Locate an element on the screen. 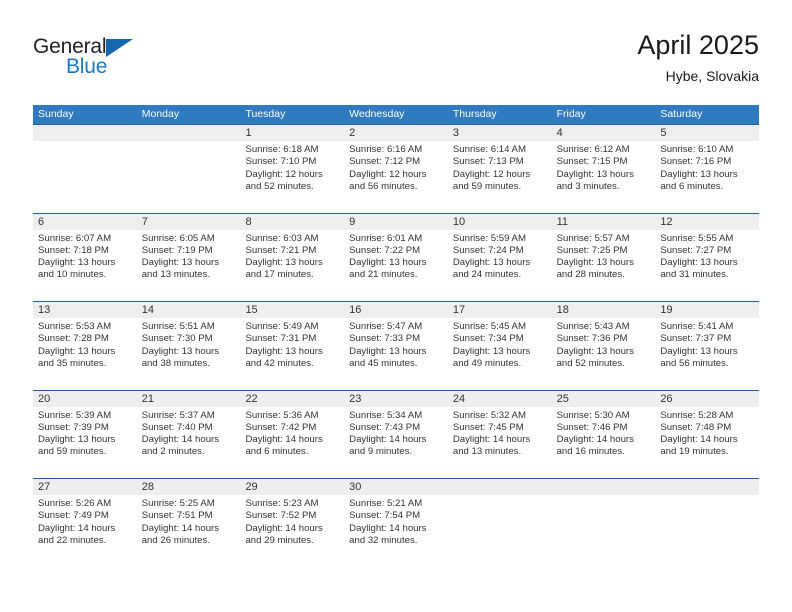 This screenshot has width=792, height=612. day-detail-line: and 16 minutes. is located at coordinates (590, 452).